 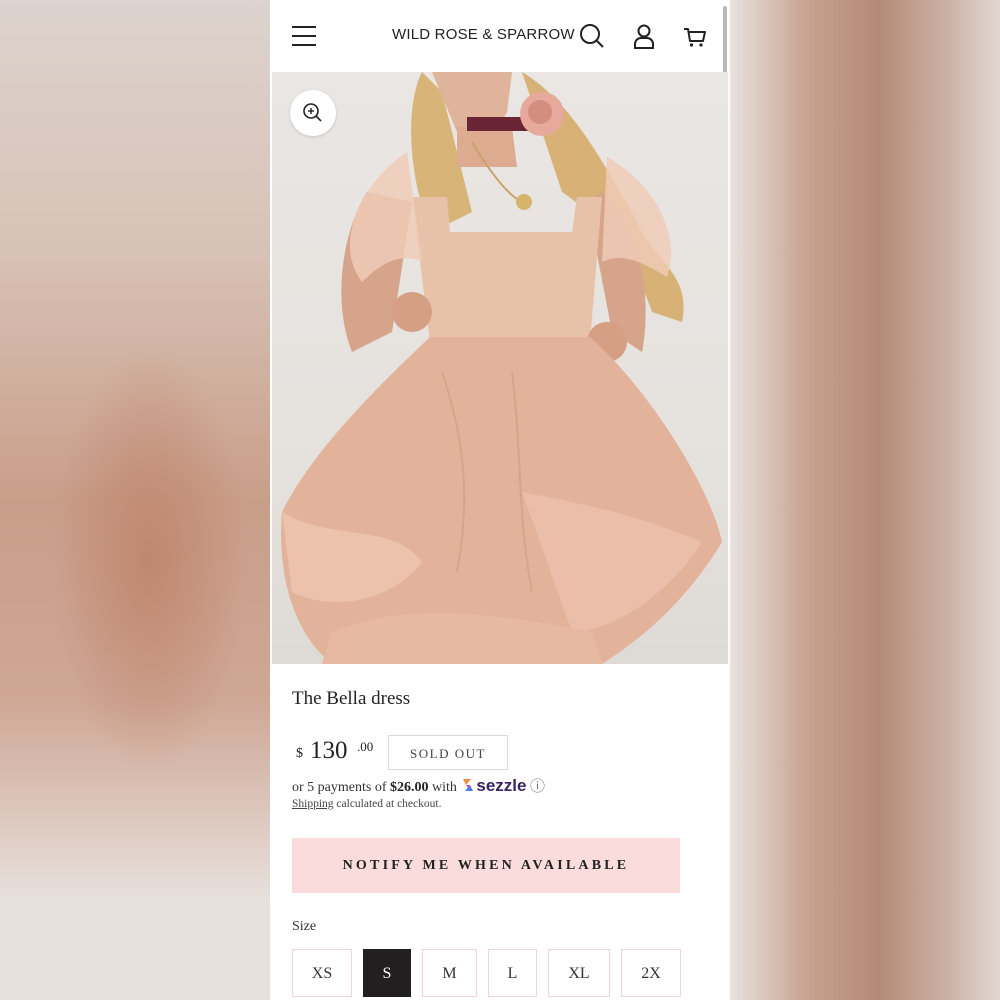 I want to click on installments-amount: $26.00, so click(x=409, y=787).